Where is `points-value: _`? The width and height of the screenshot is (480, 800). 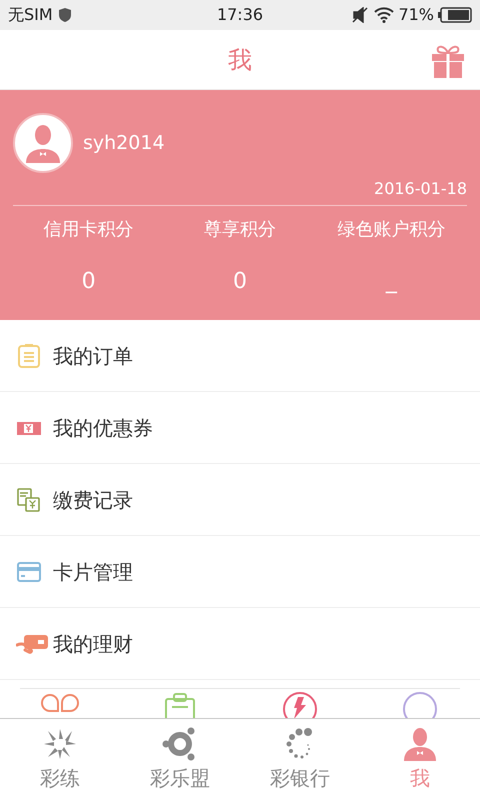
points-value: _ is located at coordinates (391, 282).